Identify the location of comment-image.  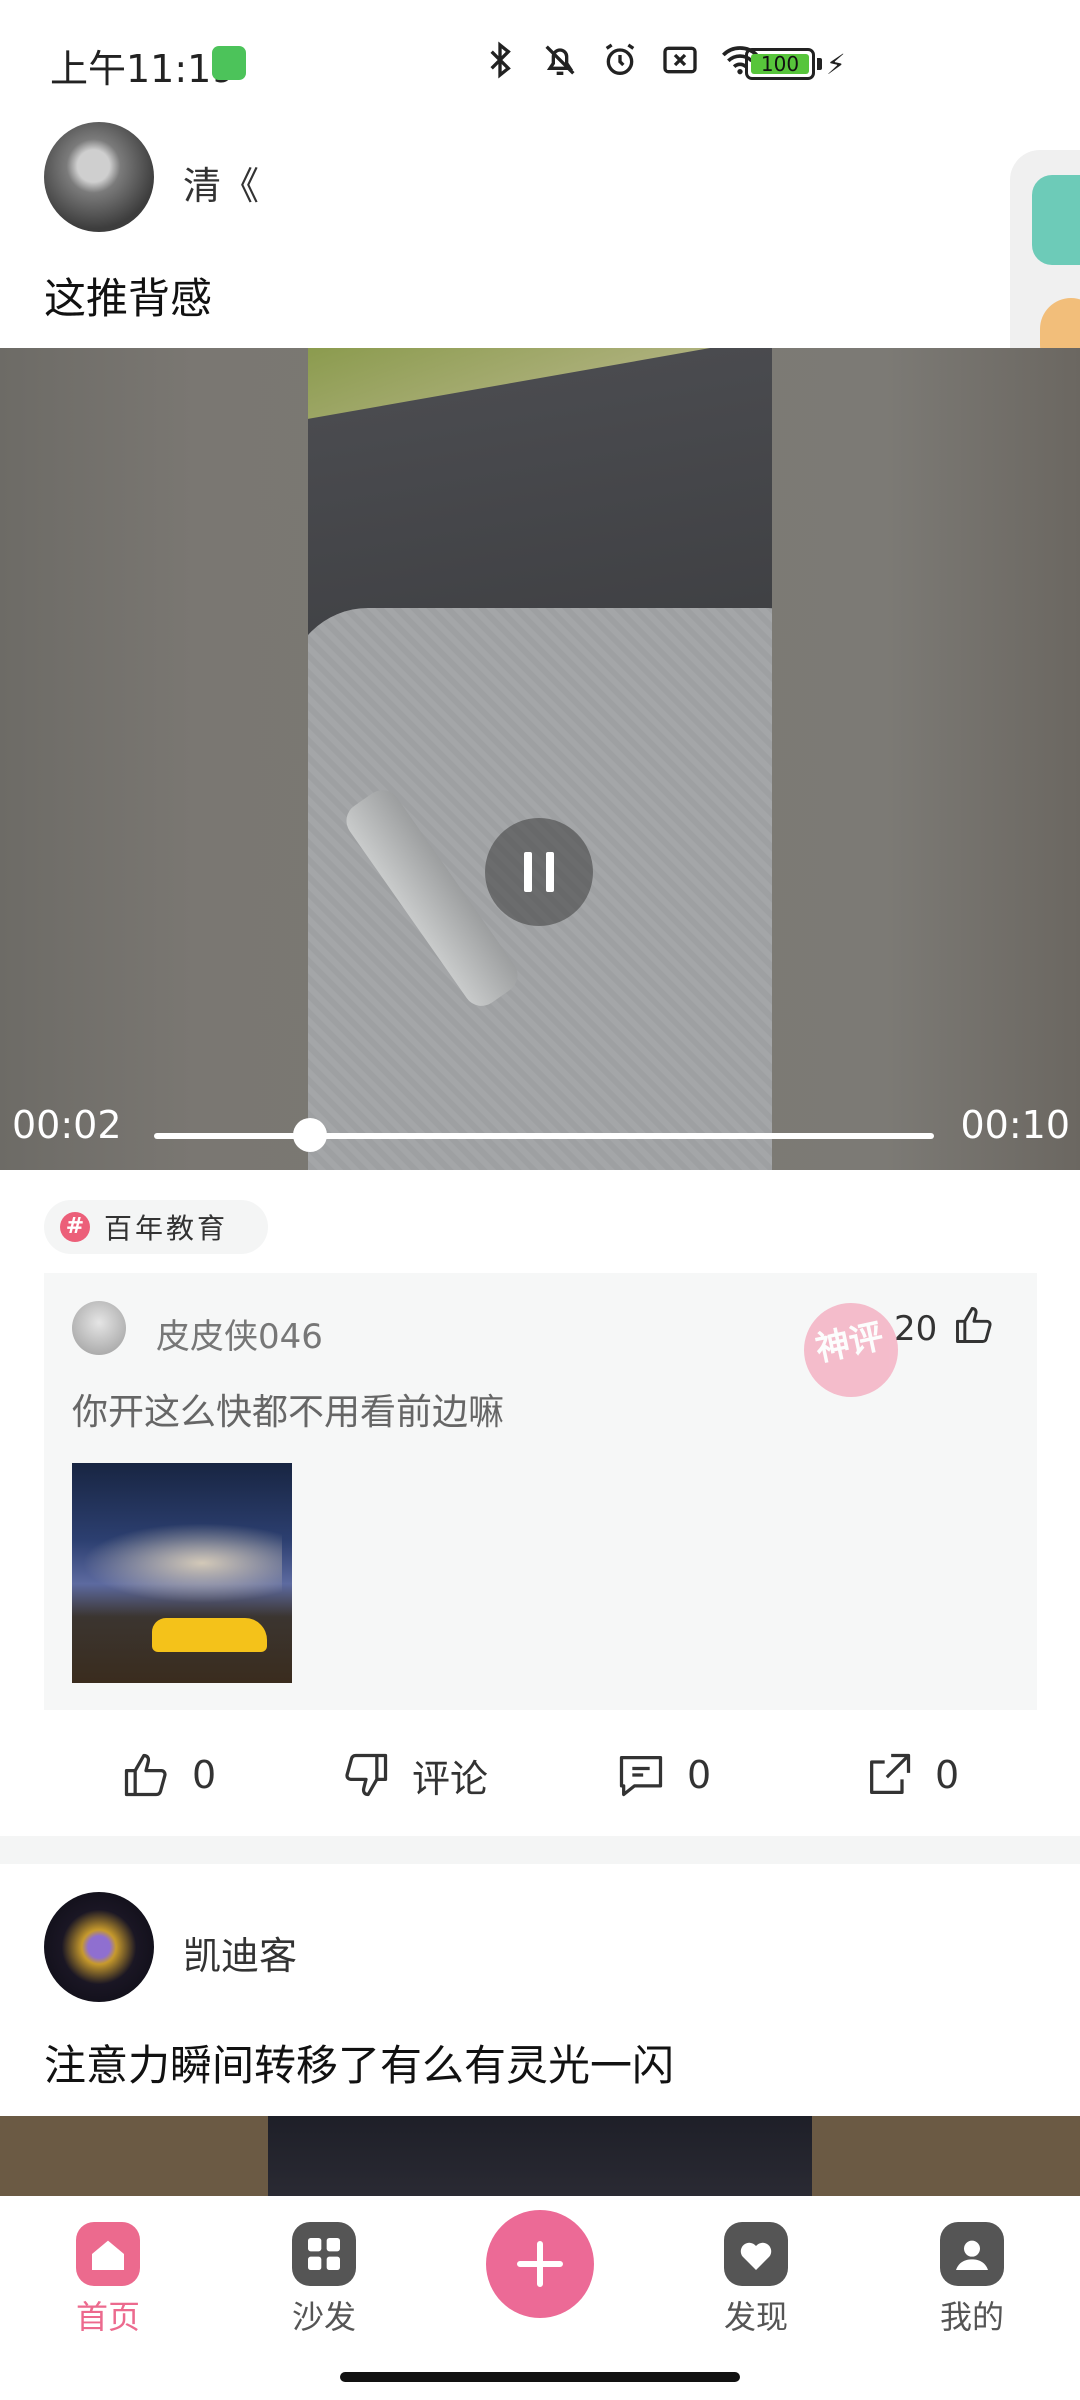
(182, 1573).